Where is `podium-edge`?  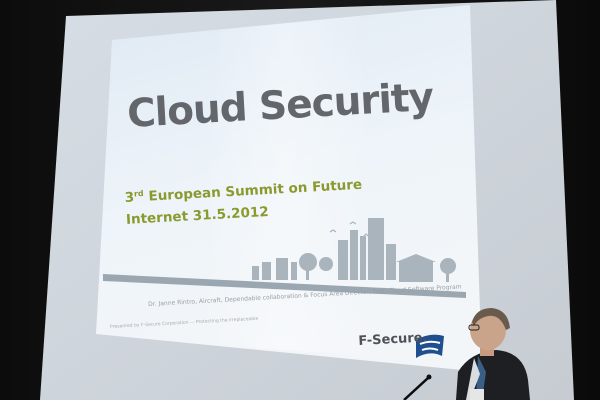
podium-edge is located at coordinates (477, 394).